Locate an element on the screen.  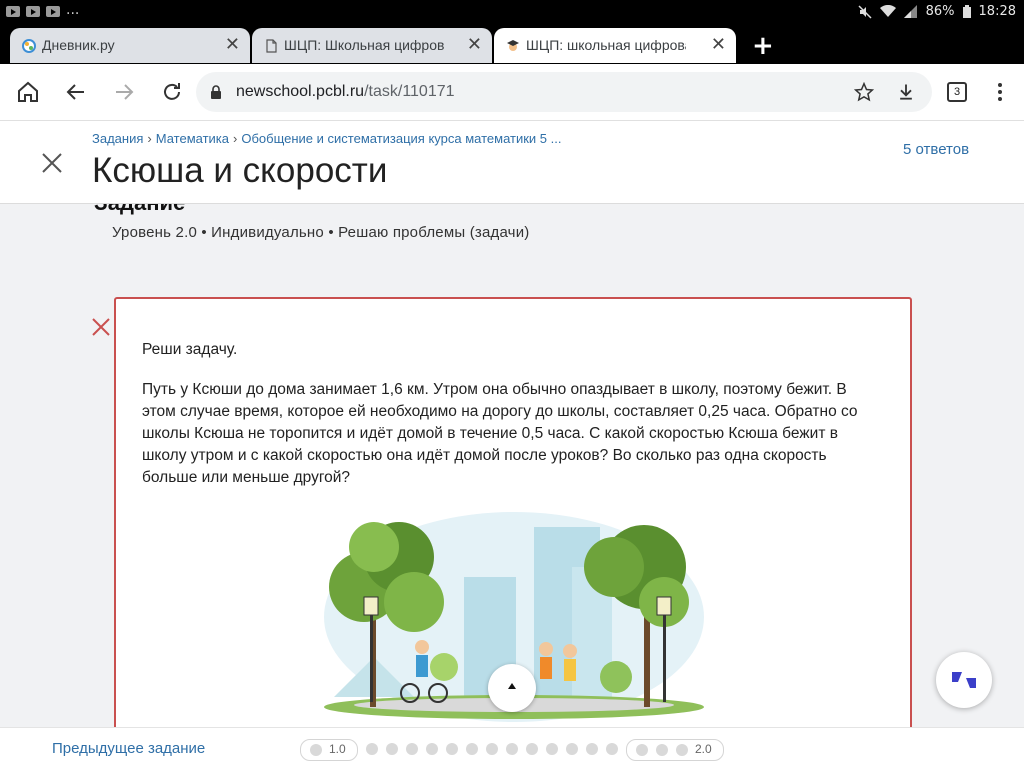
bookmark-star-icon is located at coordinates (864, 92).